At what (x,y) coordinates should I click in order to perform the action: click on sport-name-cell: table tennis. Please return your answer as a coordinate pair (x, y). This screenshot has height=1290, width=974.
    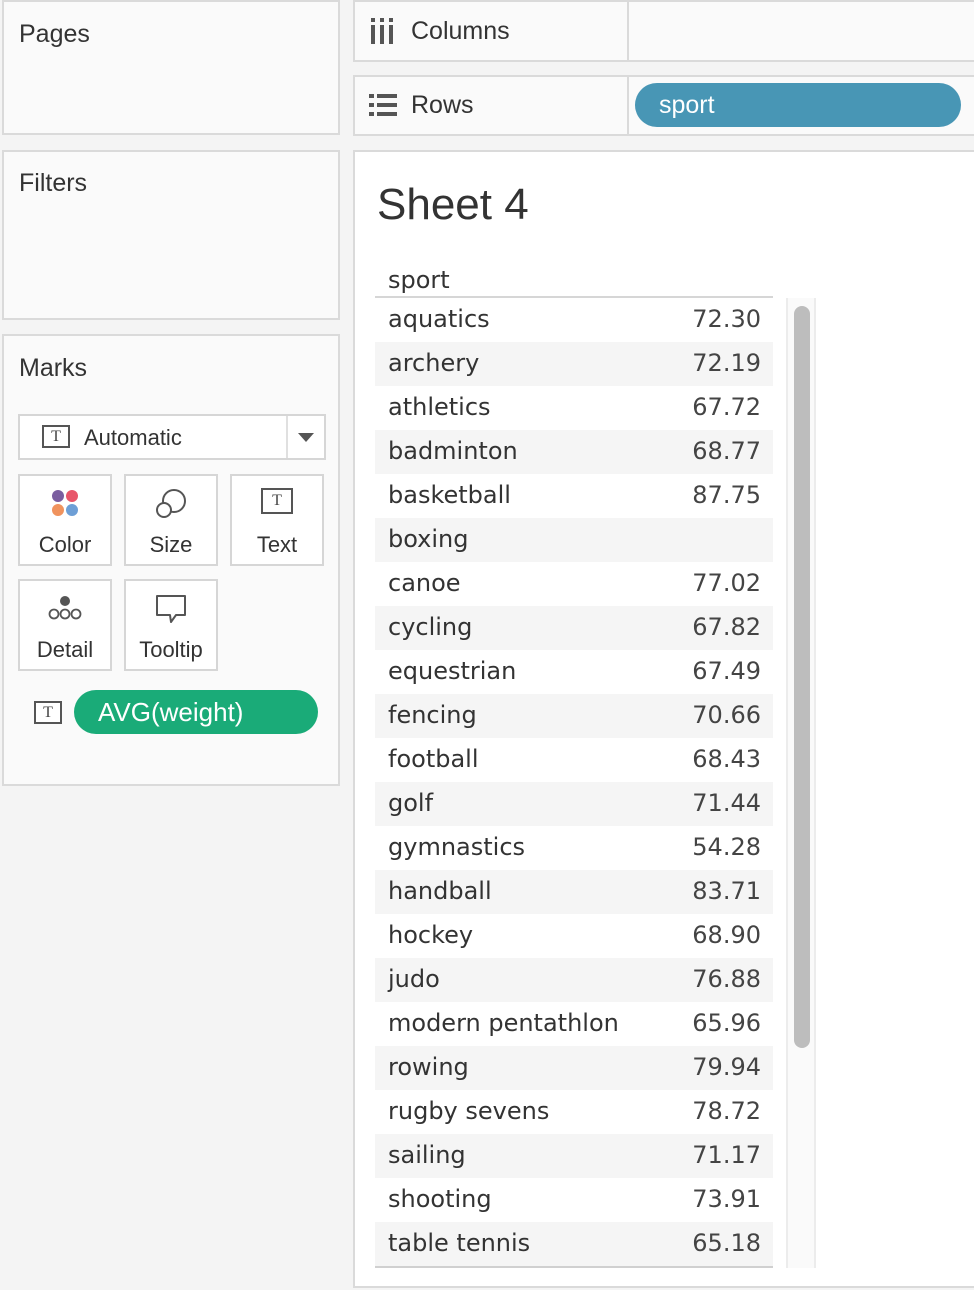
    Looking at the image, I should click on (459, 1243).